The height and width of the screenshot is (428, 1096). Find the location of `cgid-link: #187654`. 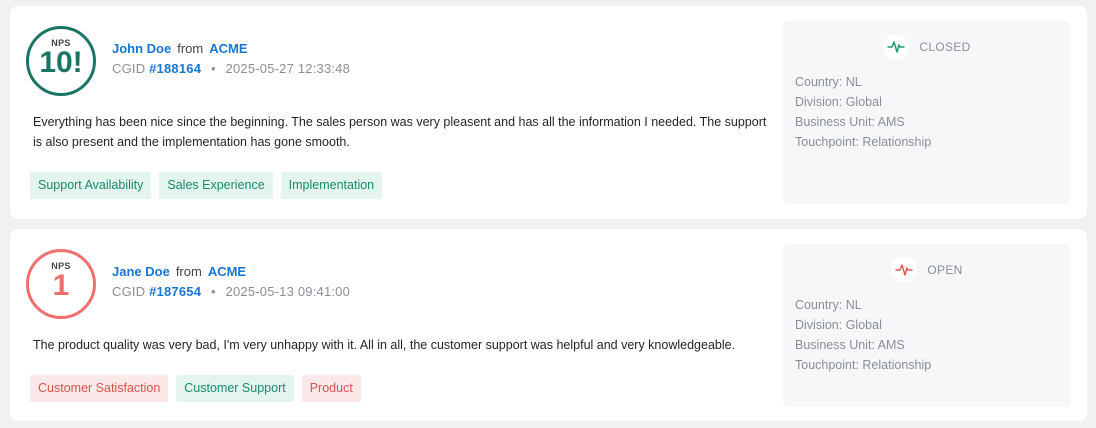

cgid-link: #187654 is located at coordinates (175, 291).